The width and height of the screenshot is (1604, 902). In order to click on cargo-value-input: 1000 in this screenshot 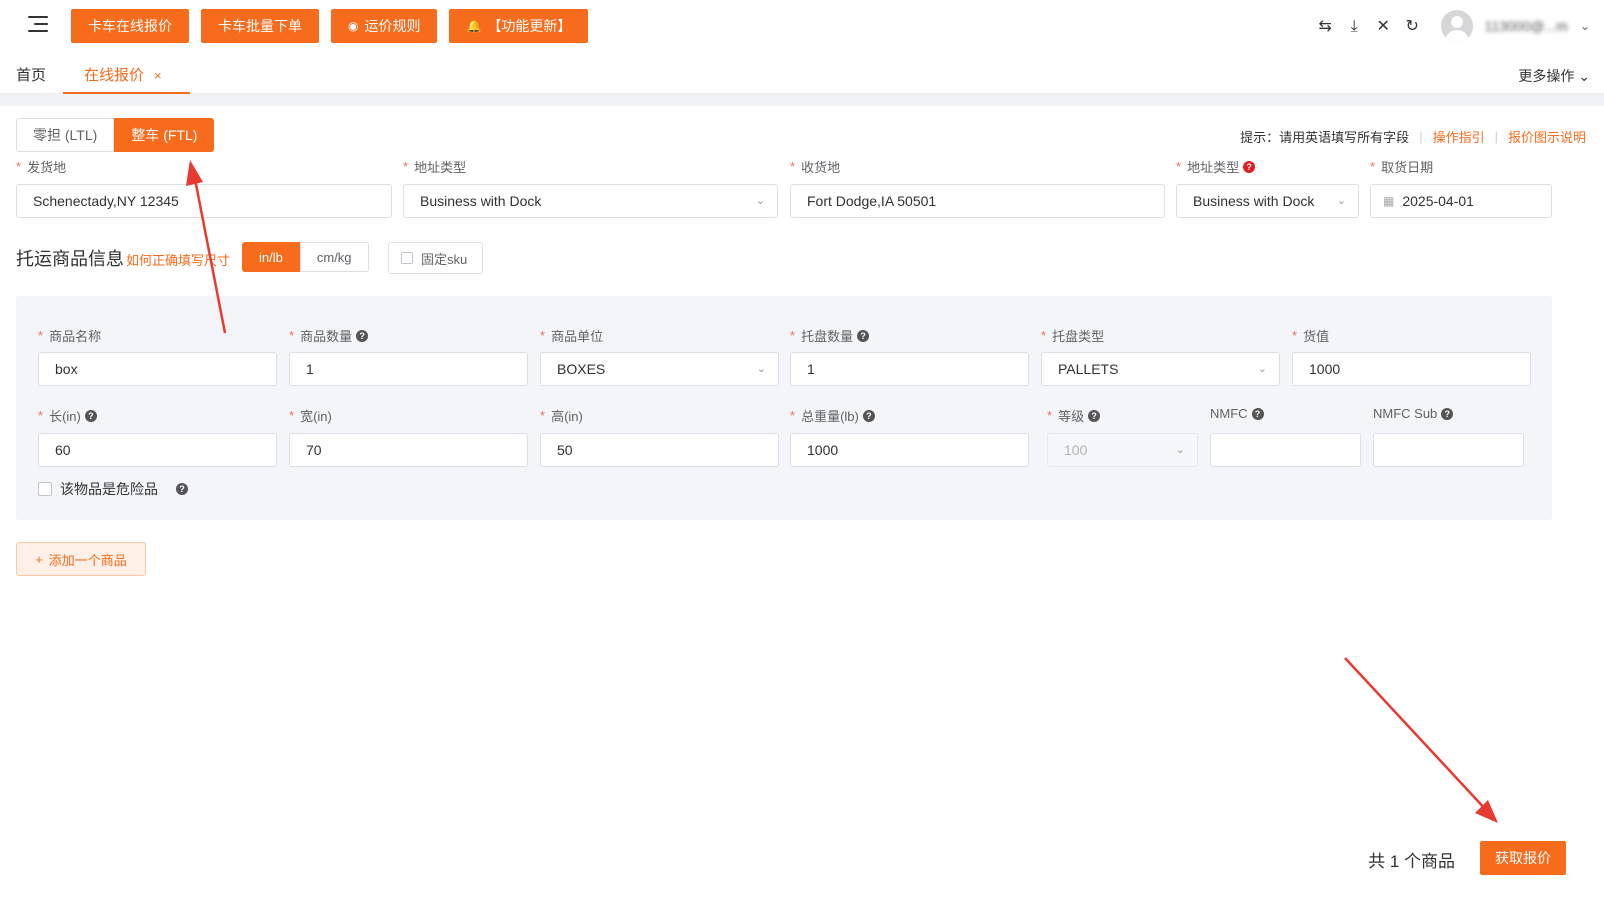, I will do `click(1411, 369)`.